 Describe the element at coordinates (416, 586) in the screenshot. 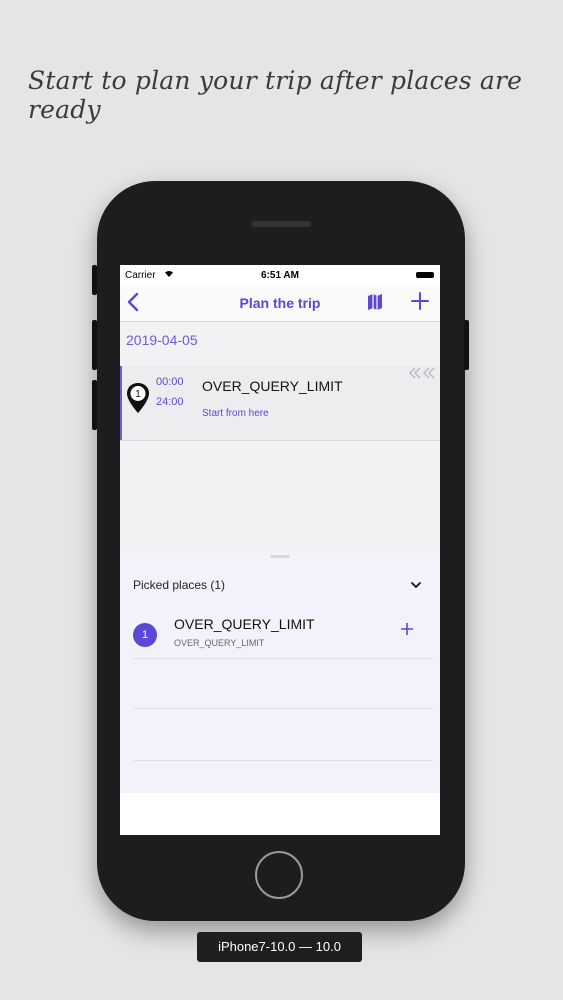

I see `chevron-down-icon` at that location.